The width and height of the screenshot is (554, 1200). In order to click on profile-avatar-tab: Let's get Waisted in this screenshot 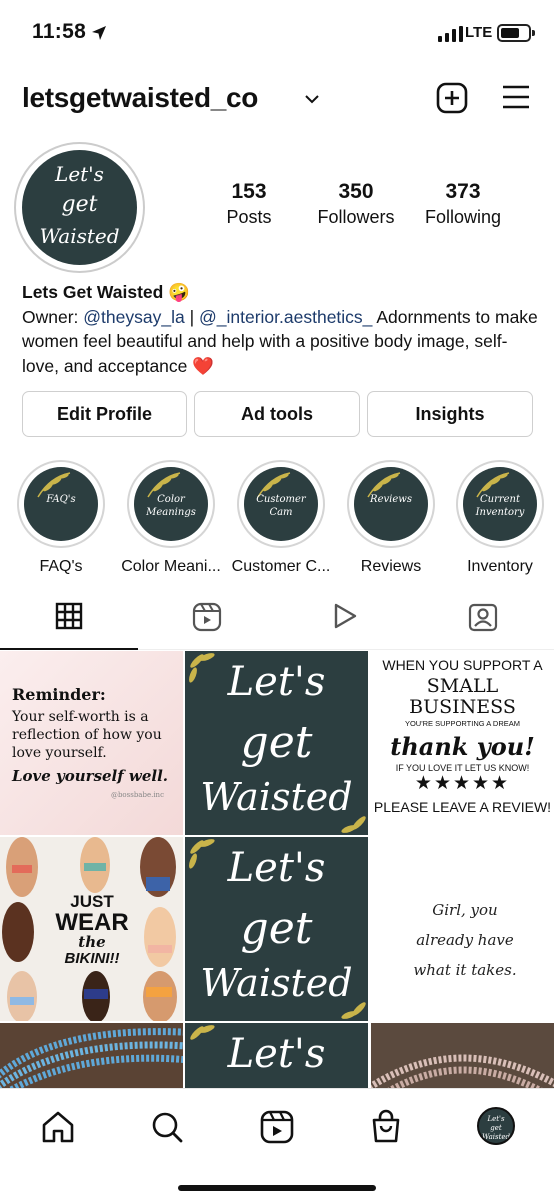, I will do `click(496, 1126)`.